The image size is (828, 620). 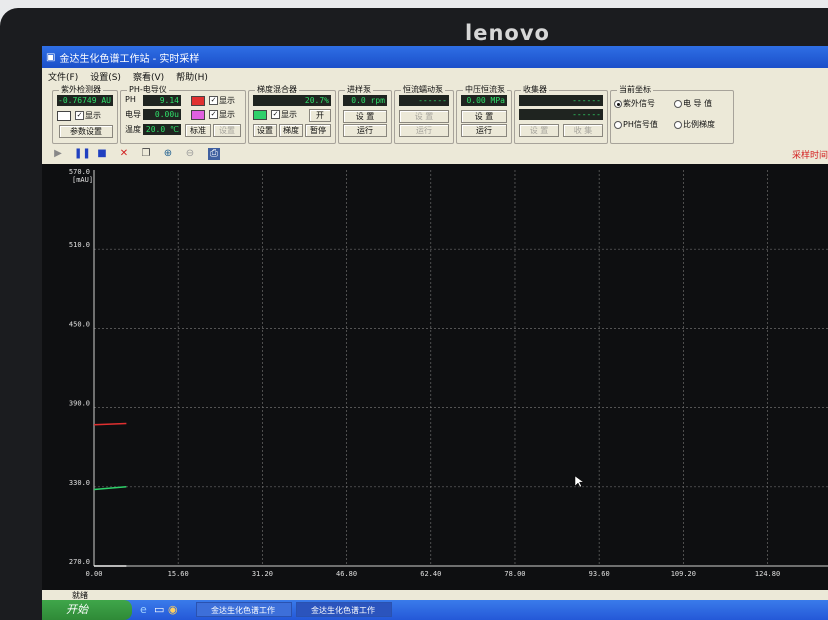 I want to click on y-tick-label: 390.0, so click(x=79, y=404).